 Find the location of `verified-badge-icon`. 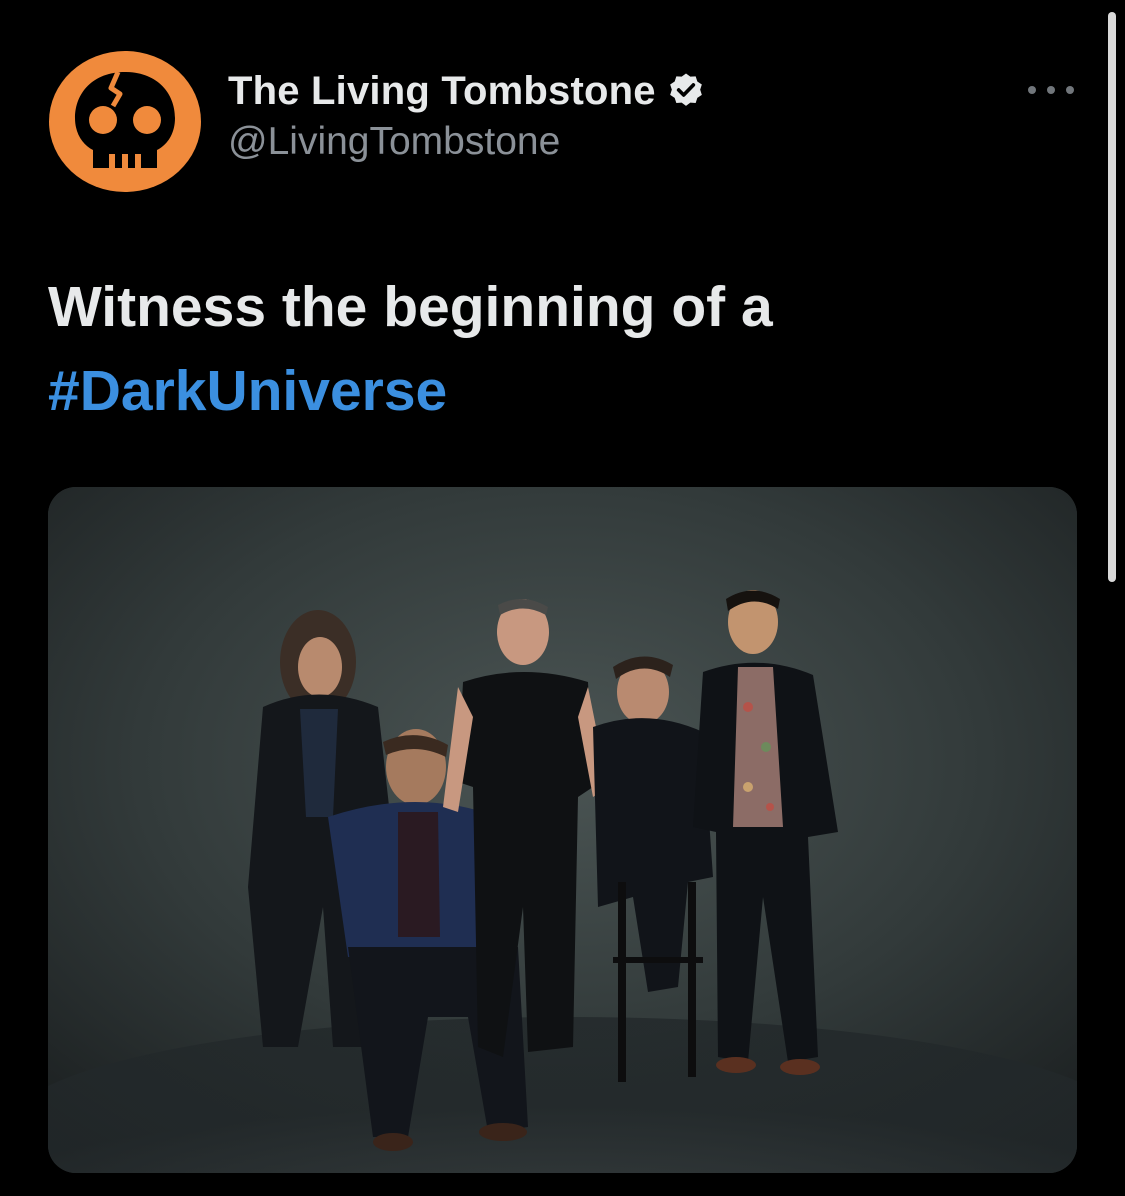

verified-badge-icon is located at coordinates (685, 89).